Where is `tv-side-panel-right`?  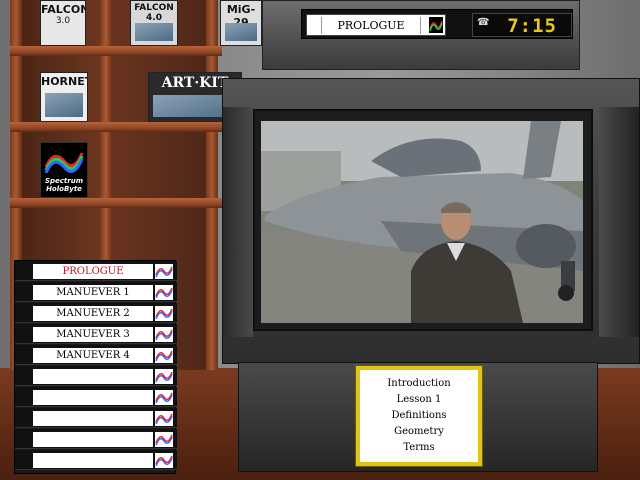
tv-side-panel-right is located at coordinates (619, 222).